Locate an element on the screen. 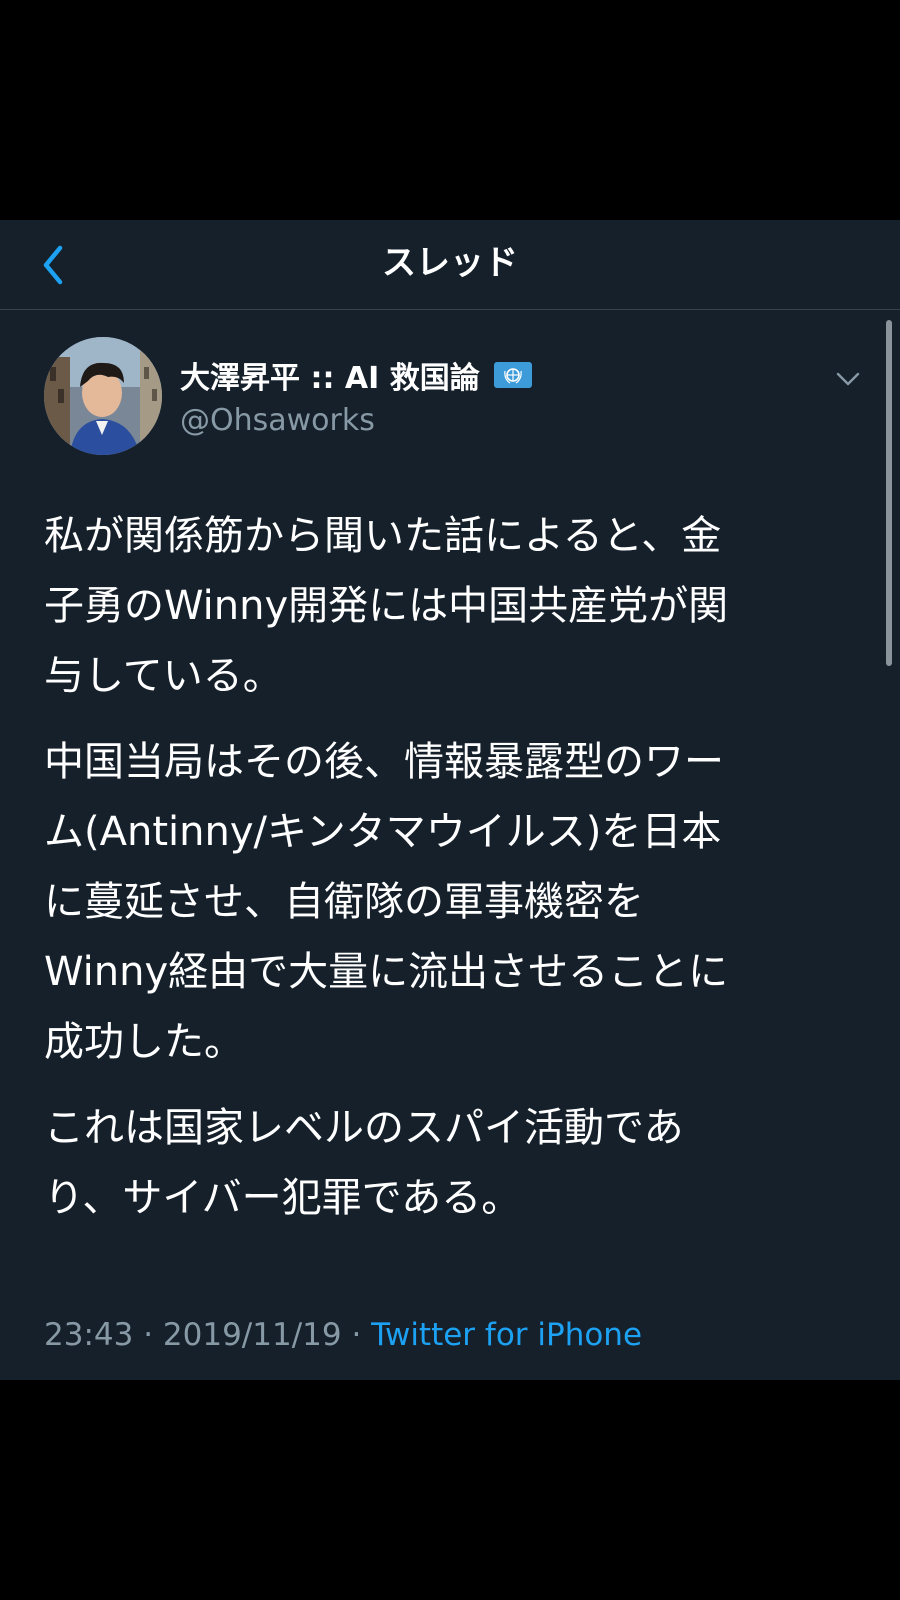  tweet-source-link: Twitter for iPhone is located at coordinates (506, 1335).